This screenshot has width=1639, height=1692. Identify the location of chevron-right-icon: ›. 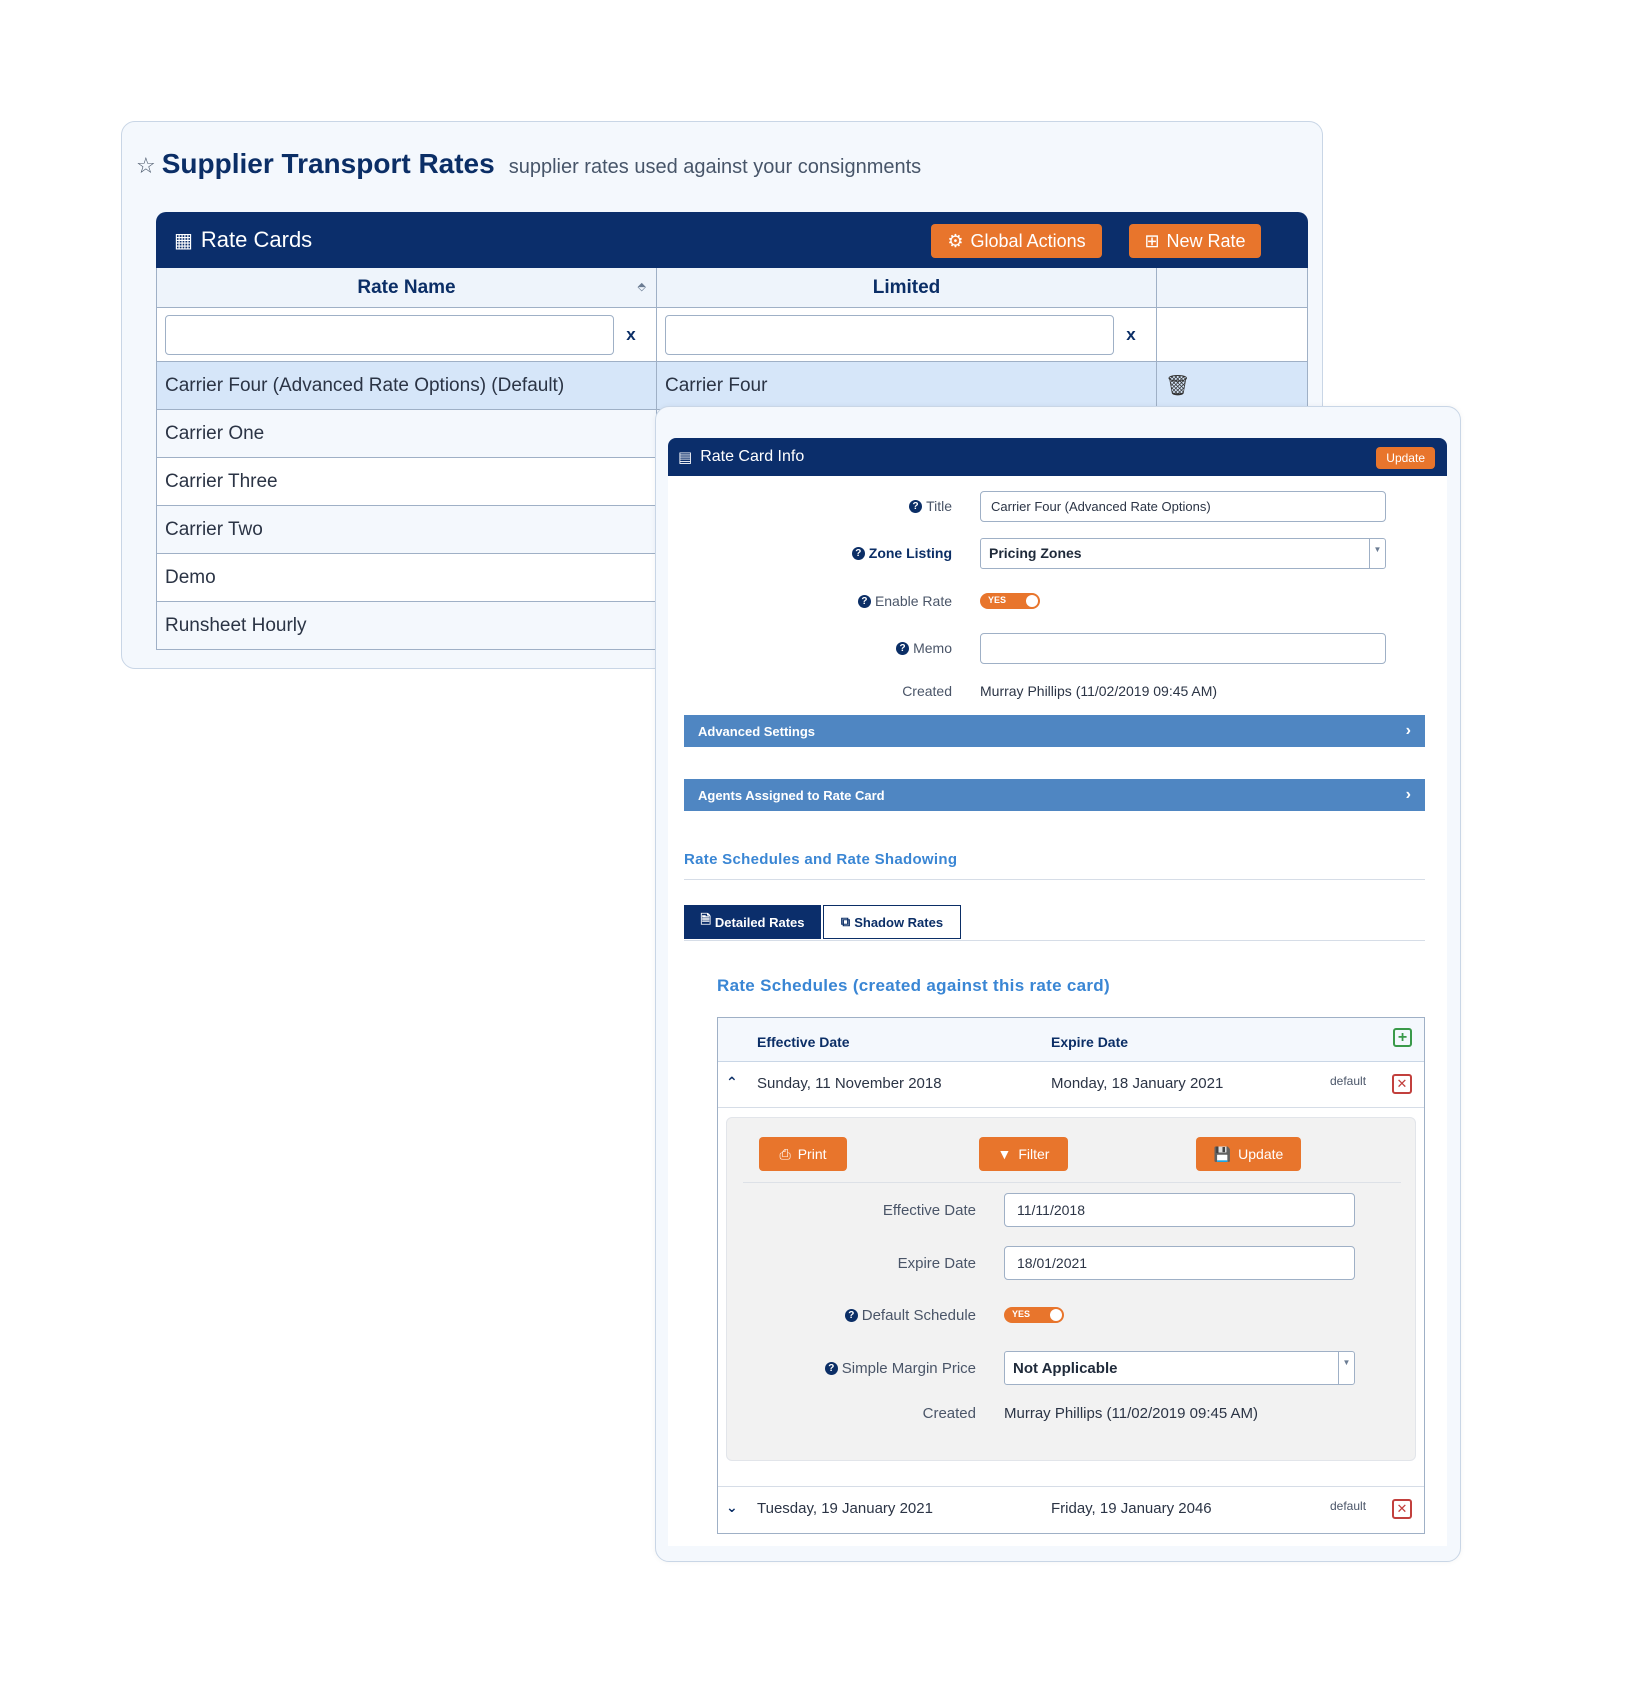
(1408, 730).